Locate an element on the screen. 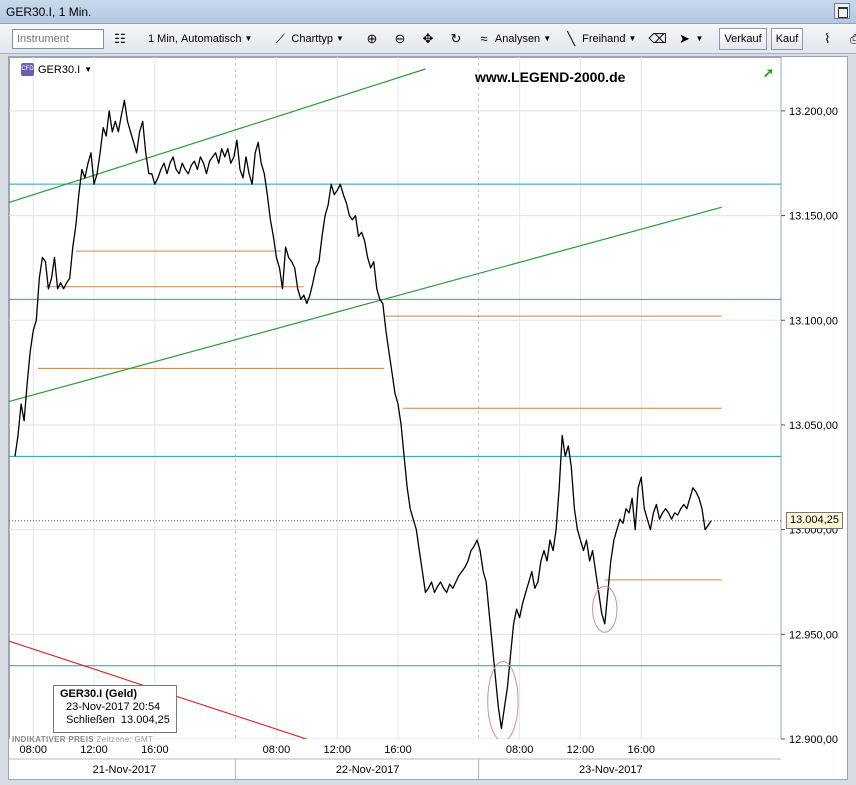 Image resolution: width=856 pixels, height=785 pixels. info-box-close-value: 13.004,25 is located at coordinates (145, 720).